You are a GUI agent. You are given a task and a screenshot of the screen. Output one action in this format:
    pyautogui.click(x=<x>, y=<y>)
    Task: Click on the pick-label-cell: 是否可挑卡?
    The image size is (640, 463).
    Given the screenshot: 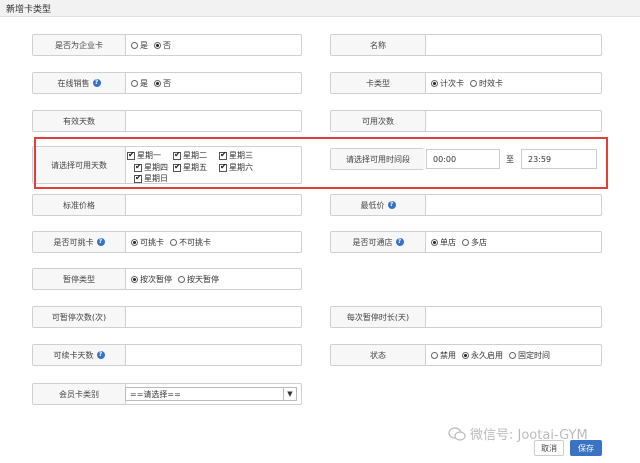 What is the action you would take?
    pyautogui.click(x=79, y=242)
    